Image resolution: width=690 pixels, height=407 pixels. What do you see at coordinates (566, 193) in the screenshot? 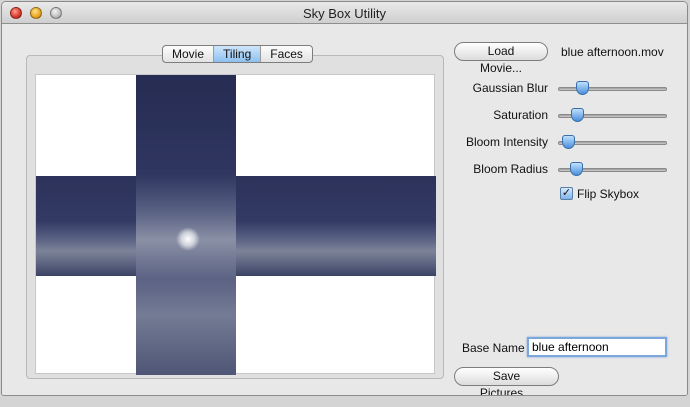
I see `flip-skybox-checkbox: ✓` at bounding box center [566, 193].